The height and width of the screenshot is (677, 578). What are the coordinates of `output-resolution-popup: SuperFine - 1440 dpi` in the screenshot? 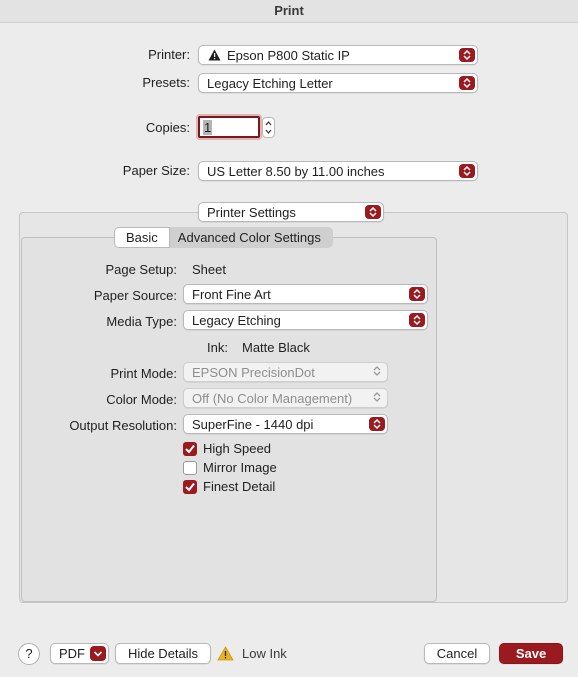 It's located at (285, 424).